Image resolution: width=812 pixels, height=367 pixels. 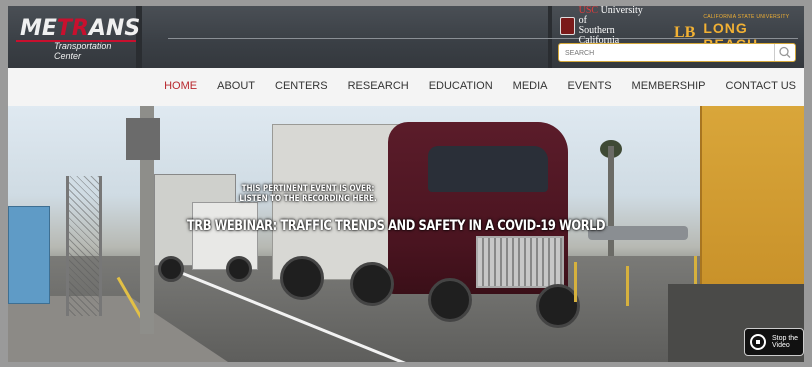 I want to click on metrans-logo: METRANS Transportation Center, so click(x=78, y=38).